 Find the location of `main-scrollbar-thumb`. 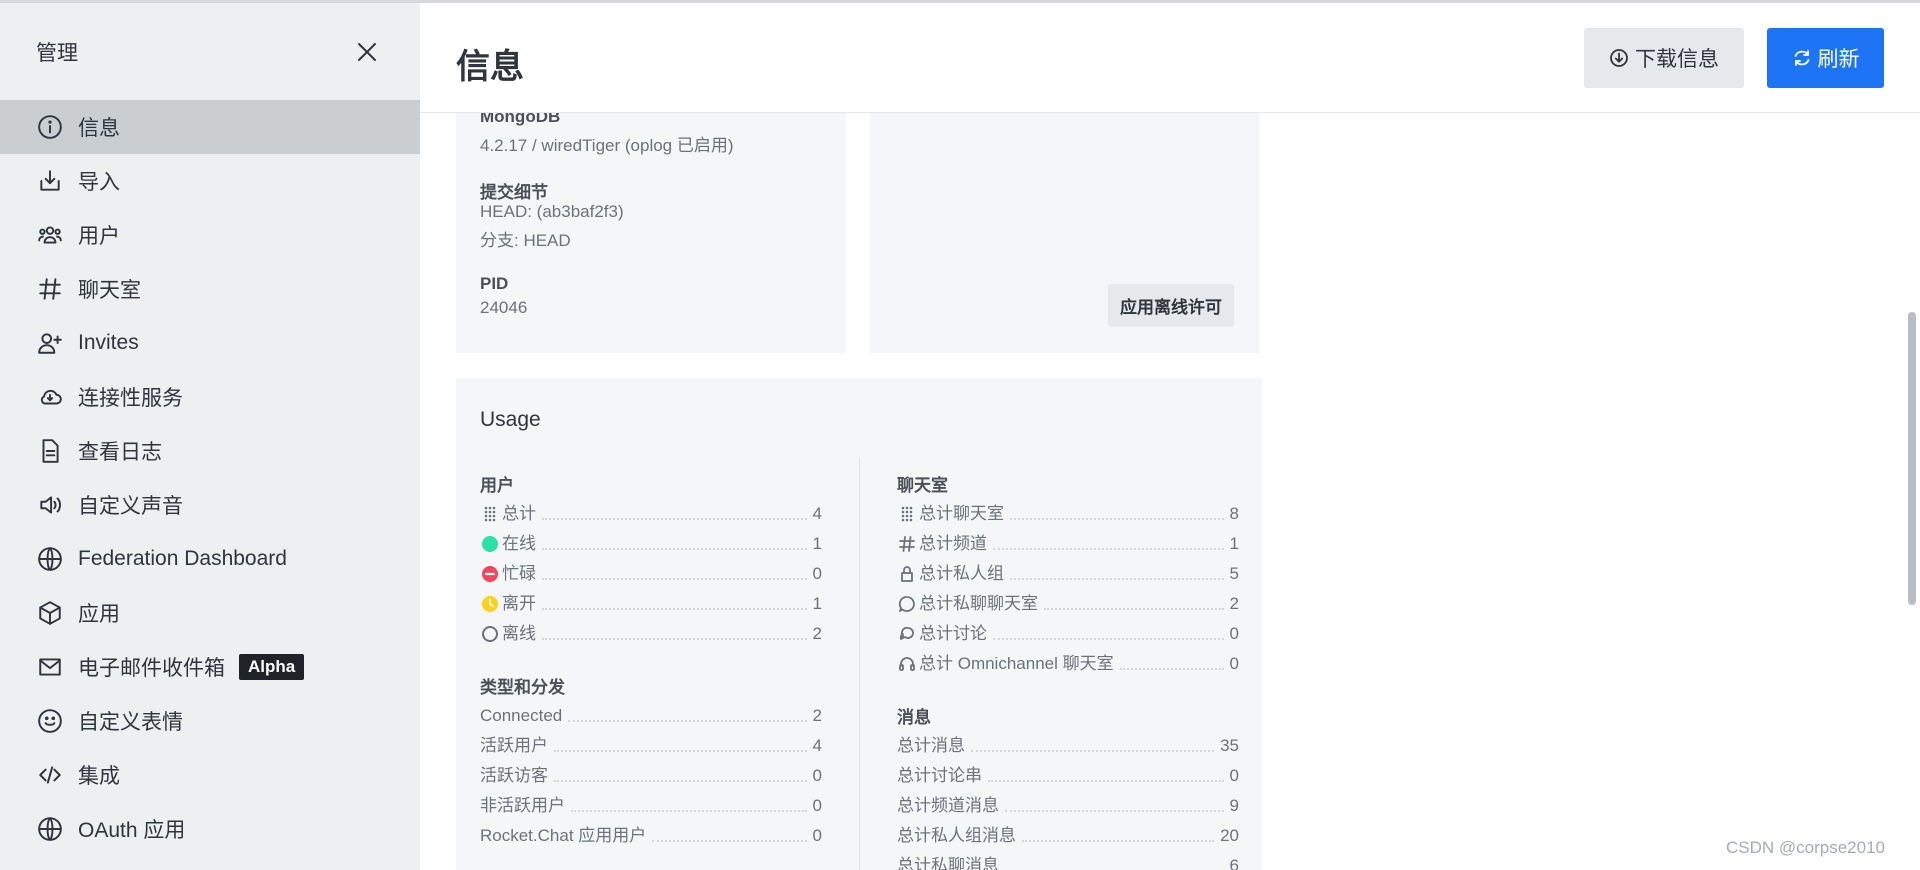

main-scrollbar-thumb is located at coordinates (1912, 458).